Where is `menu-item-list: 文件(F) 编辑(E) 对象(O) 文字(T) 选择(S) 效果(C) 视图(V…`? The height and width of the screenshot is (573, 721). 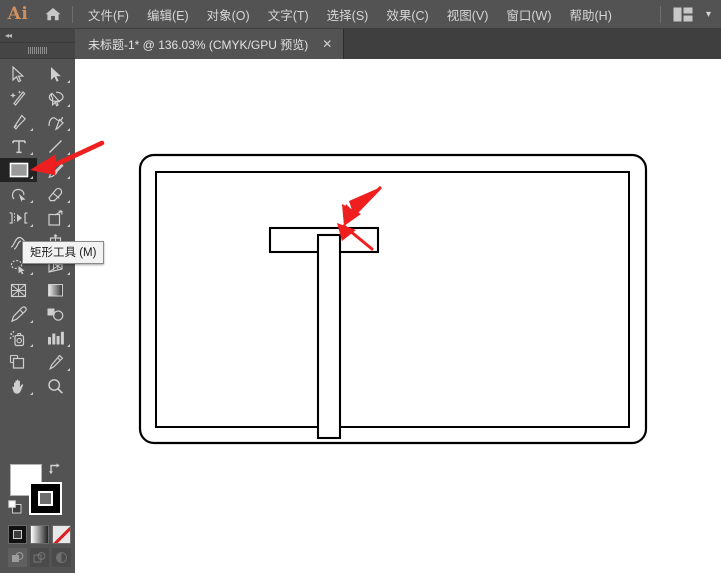
menu-item-list: 文件(F) 编辑(E) 对象(O) 文字(T) 选择(S) 效果(C) 视图(V… is located at coordinates (350, 14).